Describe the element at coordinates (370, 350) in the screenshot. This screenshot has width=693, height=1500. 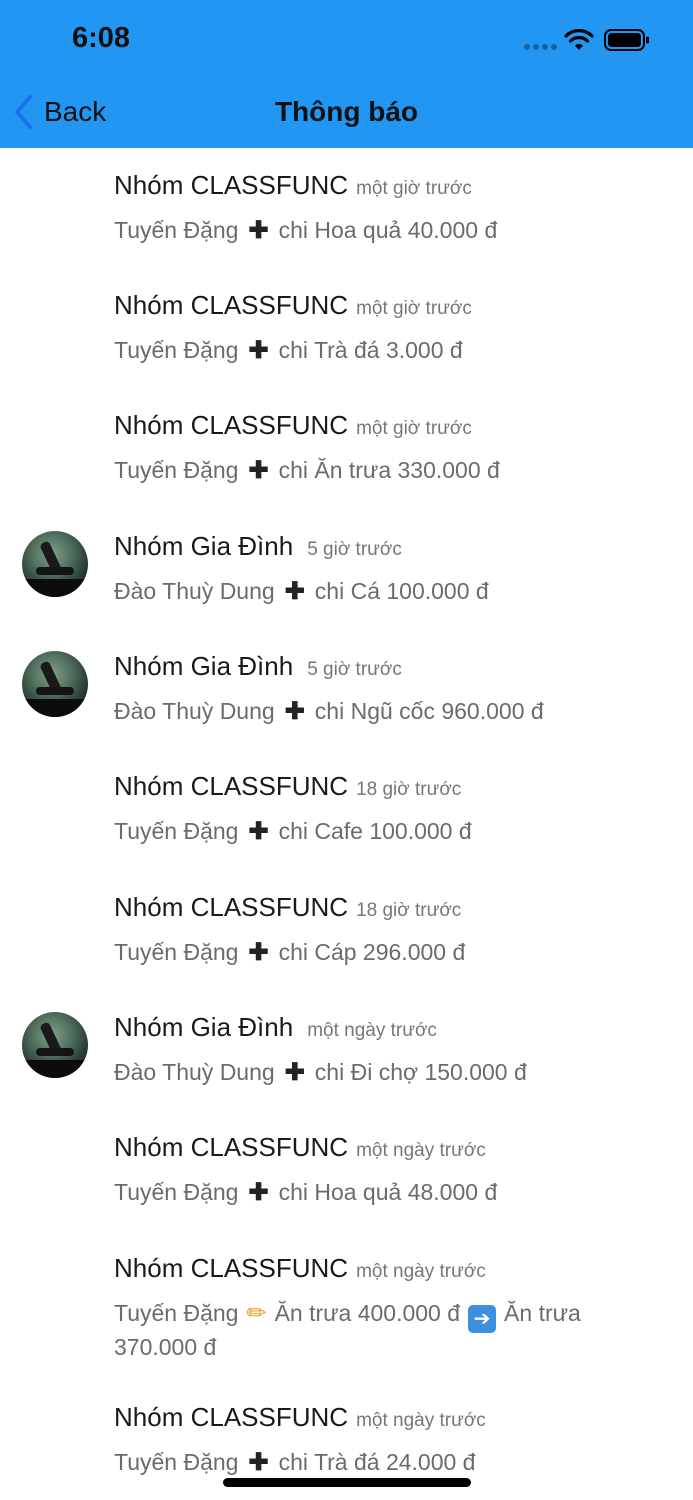
I see `expense-text: chi Trà đá 3.000 đ` at that location.